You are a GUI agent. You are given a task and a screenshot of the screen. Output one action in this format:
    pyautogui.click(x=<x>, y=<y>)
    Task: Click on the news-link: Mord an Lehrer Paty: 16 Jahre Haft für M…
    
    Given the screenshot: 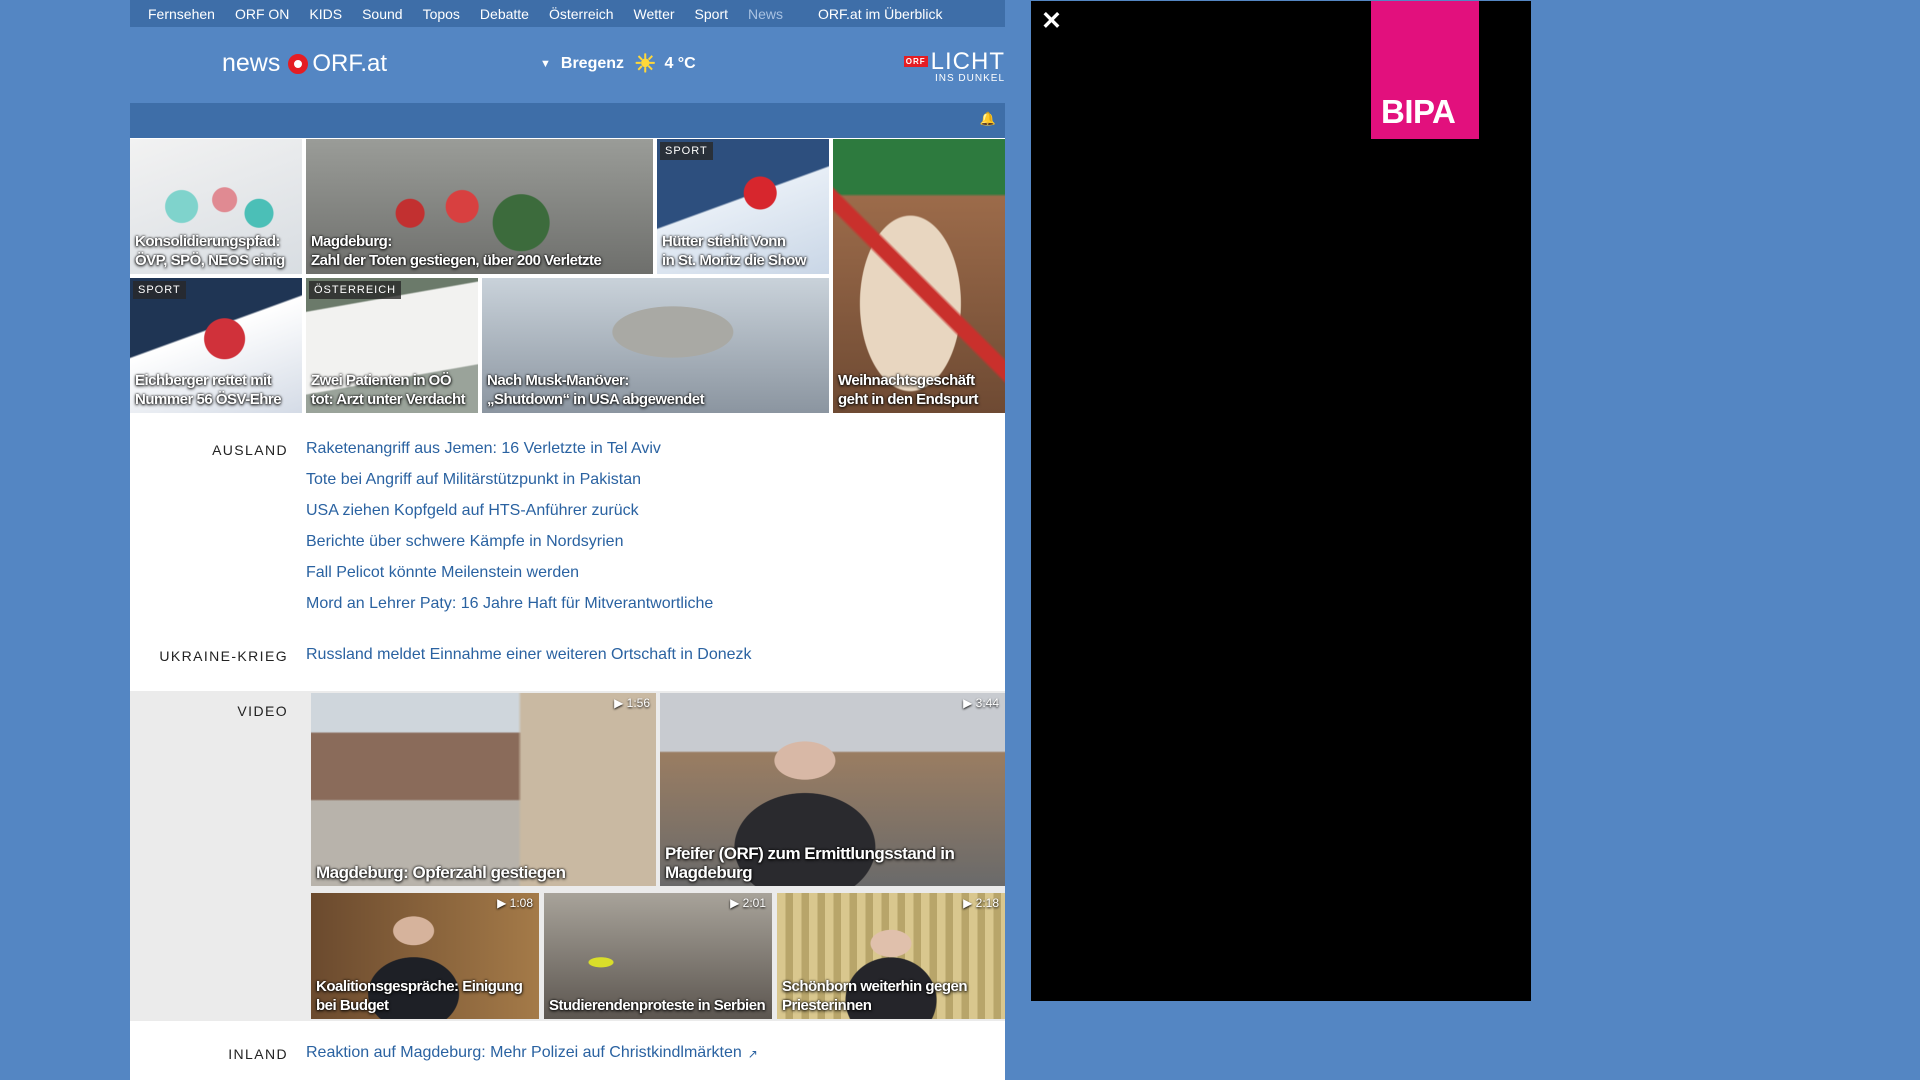 What is the action you would take?
    pyautogui.click(x=509, y=609)
    